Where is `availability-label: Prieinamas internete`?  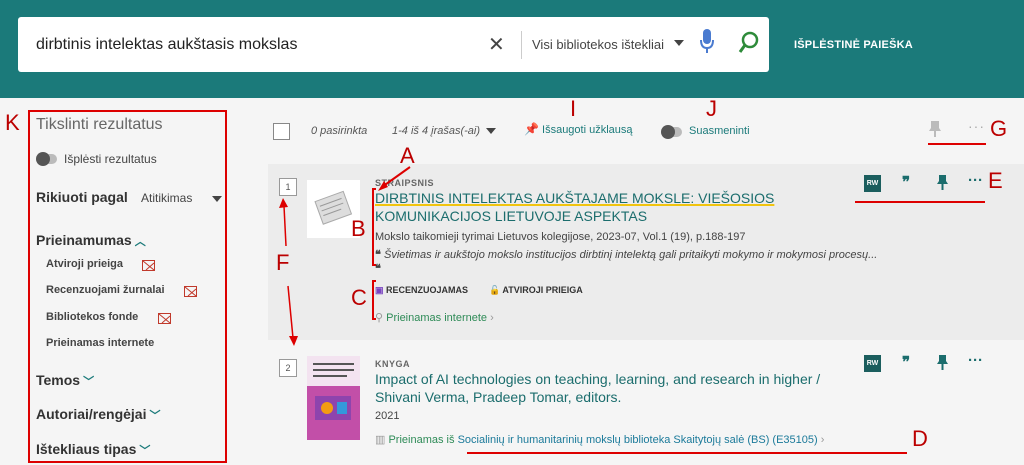 availability-label: Prieinamas internete is located at coordinates (437, 318).